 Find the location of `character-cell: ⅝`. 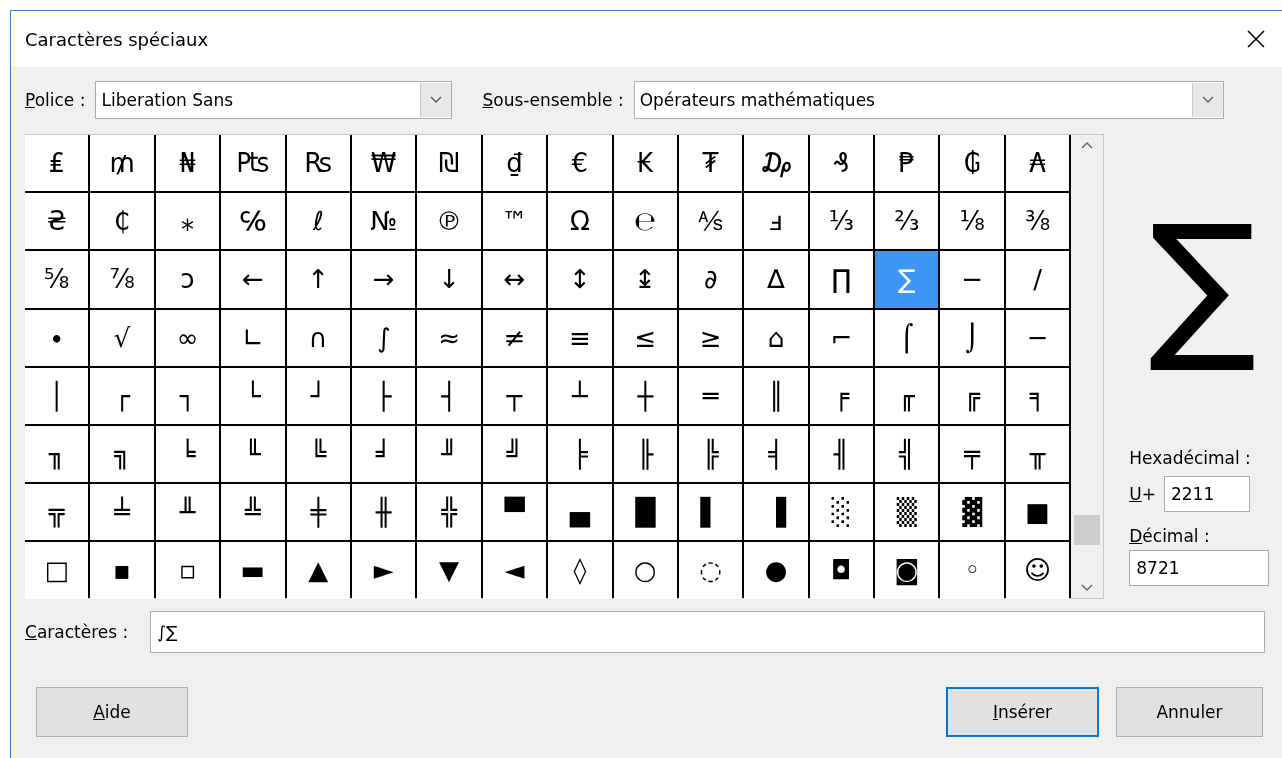

character-cell: ⅝ is located at coordinates (57, 279).